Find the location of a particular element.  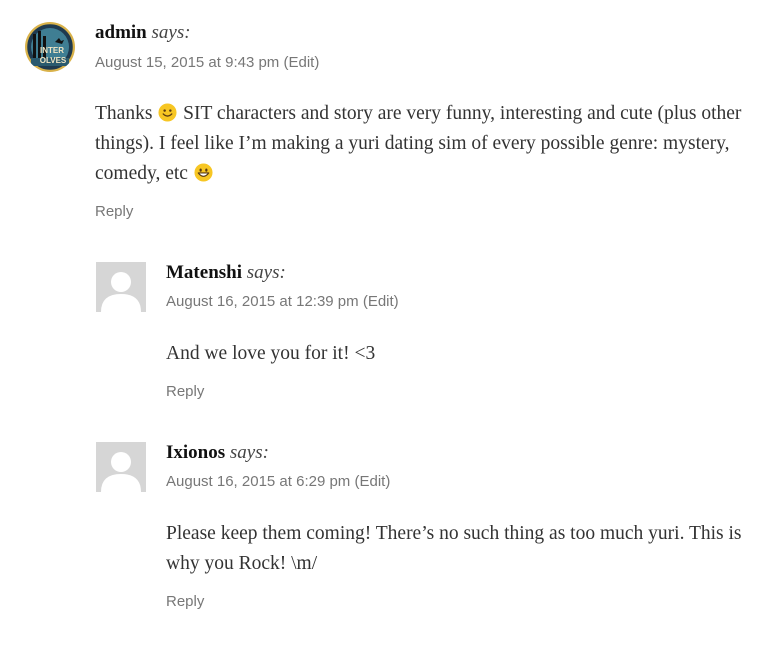

comment-header: Ixionos says: is located at coordinates (217, 453).